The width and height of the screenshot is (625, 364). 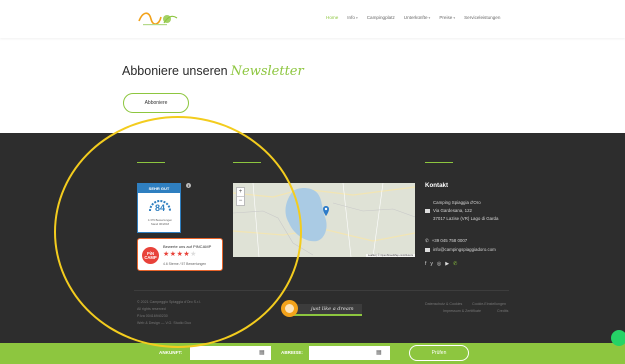 I want to click on contact-name: Camping Spiaggia d'Oro, so click(x=457, y=202).